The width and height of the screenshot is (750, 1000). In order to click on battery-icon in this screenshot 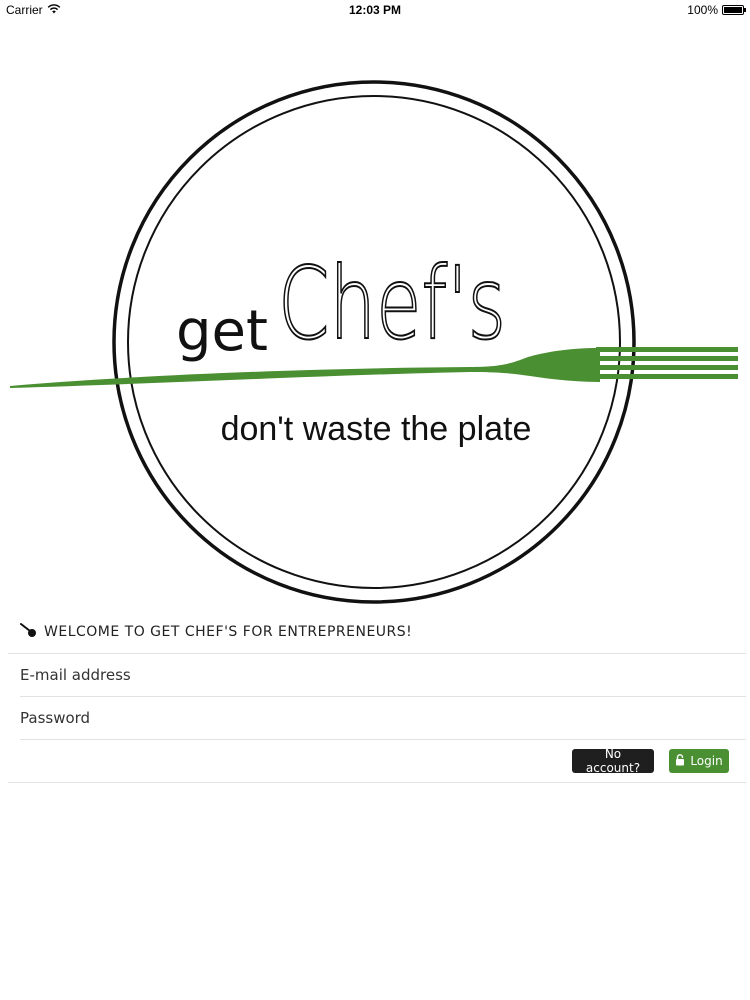, I will do `click(734, 10)`.